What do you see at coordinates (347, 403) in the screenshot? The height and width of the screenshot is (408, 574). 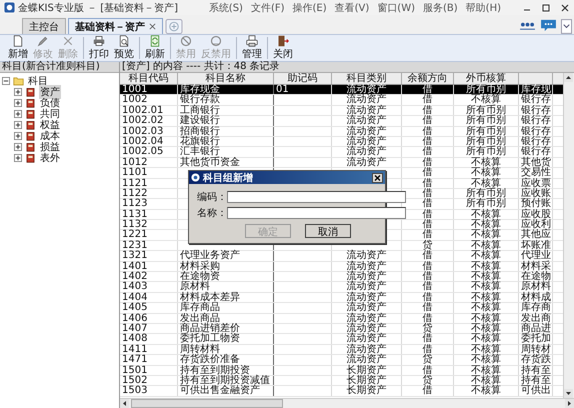 I see `horizontal-scrollbar` at bounding box center [347, 403].